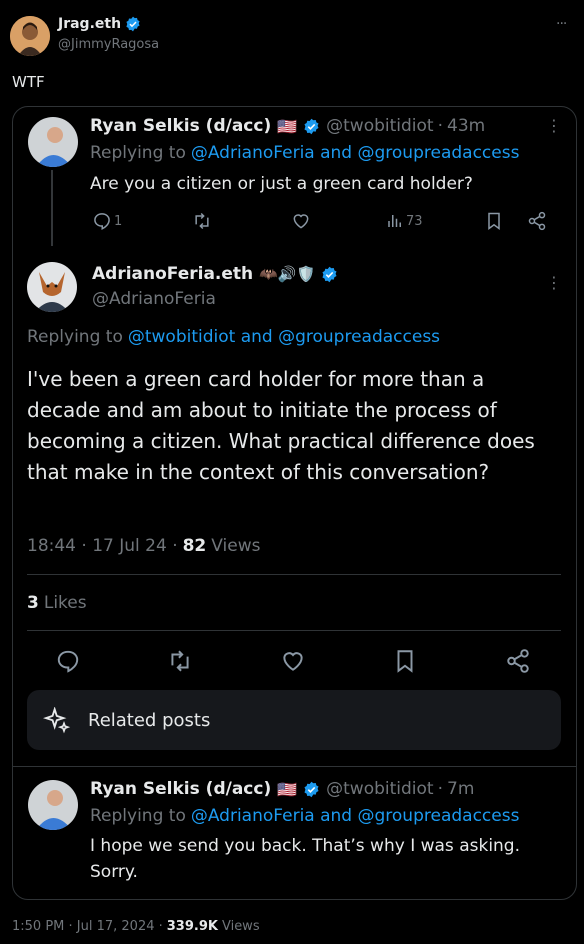  I want to click on reply1-bookmark-button, so click(494, 221).